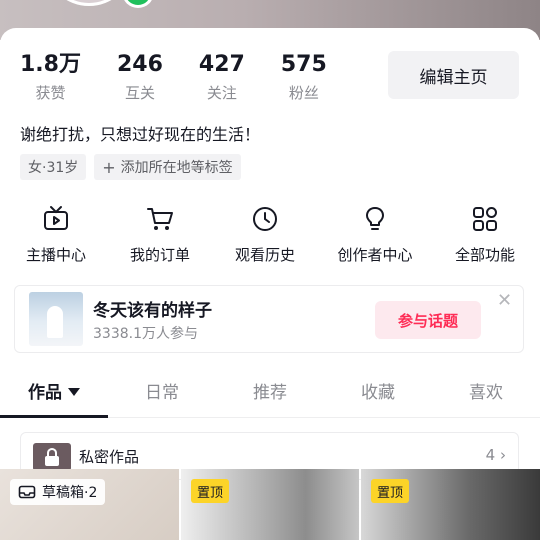 This screenshot has height=540, width=540. I want to click on tool-creator-center: 创作者中心, so click(375, 234).